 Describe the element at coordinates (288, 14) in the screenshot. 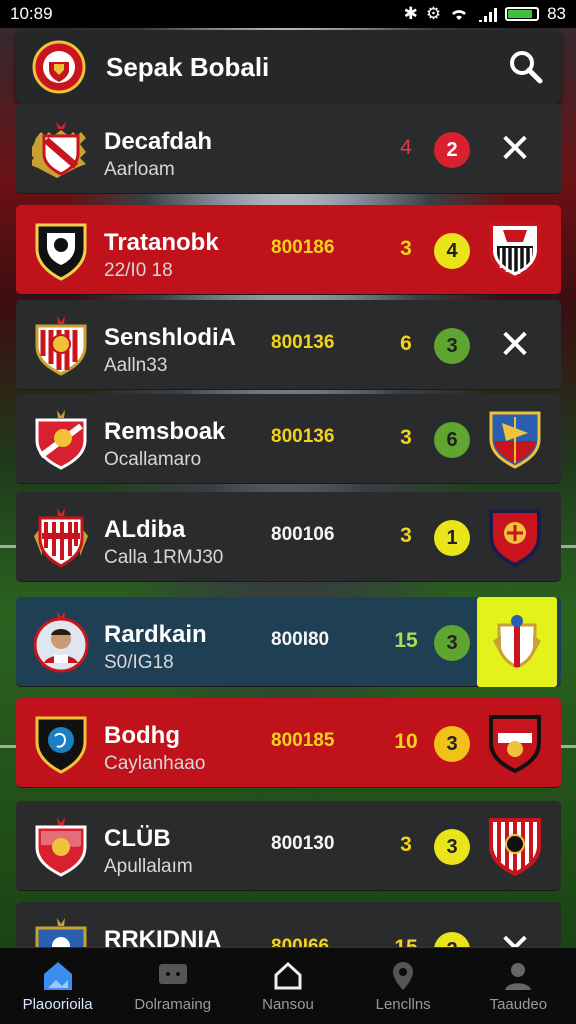

I see `status-bar: 10:89 ✱ ⚙ 83` at that location.